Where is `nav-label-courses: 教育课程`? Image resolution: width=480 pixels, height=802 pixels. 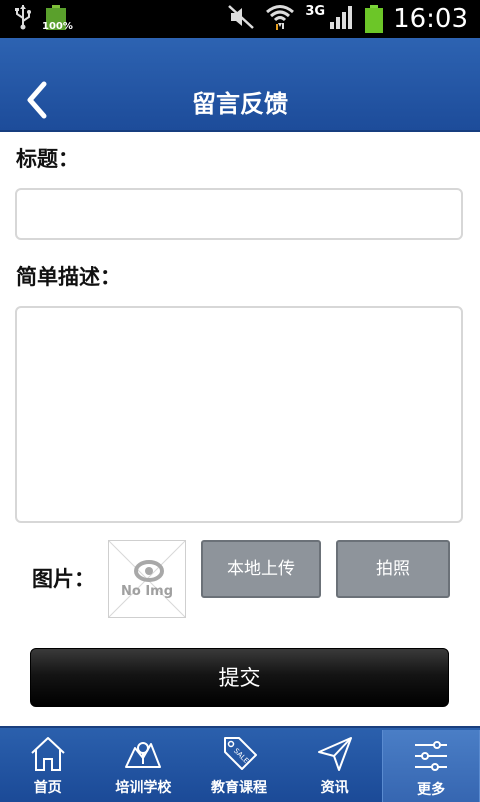
nav-label-courses: 教育课程 is located at coordinates (238, 788).